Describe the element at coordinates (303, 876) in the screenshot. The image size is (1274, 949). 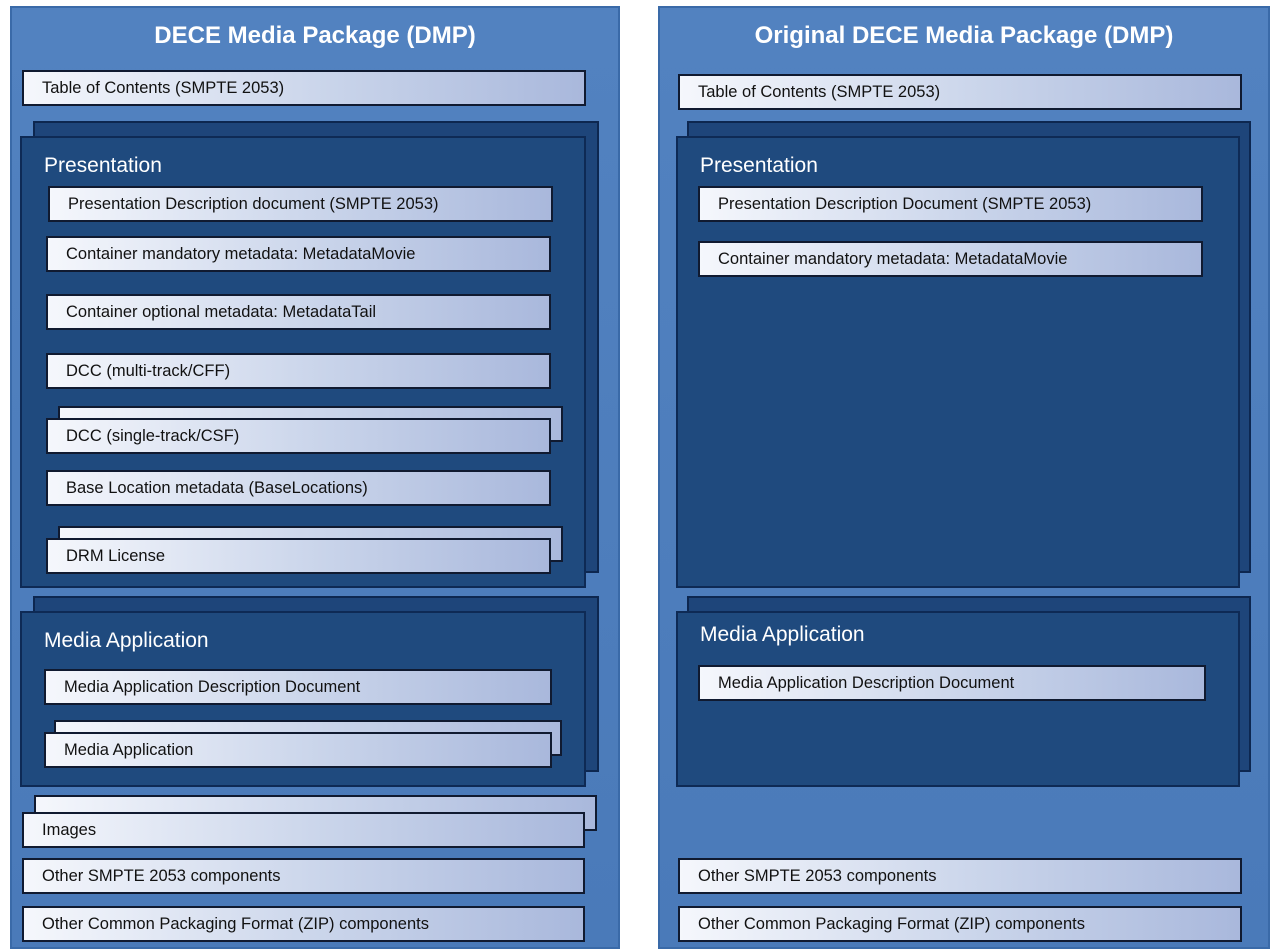
I see `left-other-smpte-components: Other SMPTE 2053 components` at that location.